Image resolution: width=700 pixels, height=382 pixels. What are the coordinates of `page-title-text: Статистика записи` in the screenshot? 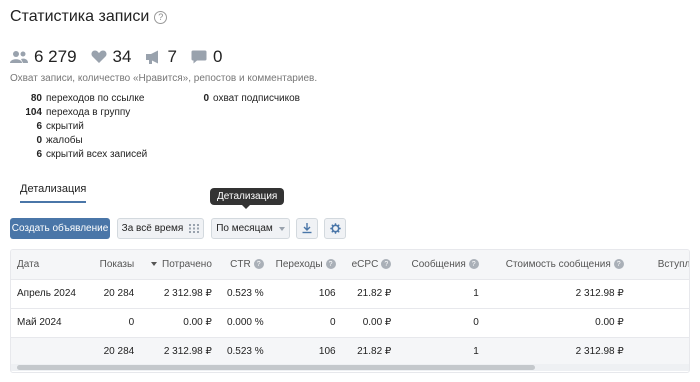 It's located at (80, 16).